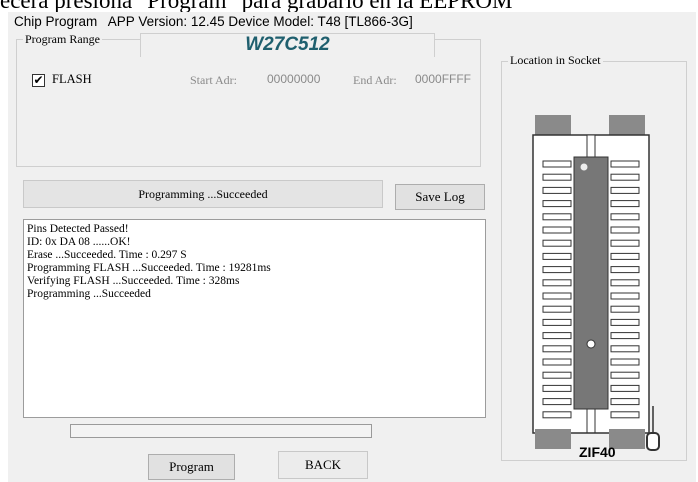 The height and width of the screenshot is (482, 698). What do you see at coordinates (294, 79) in the screenshot?
I see `start-address-value: 00000000` at bounding box center [294, 79].